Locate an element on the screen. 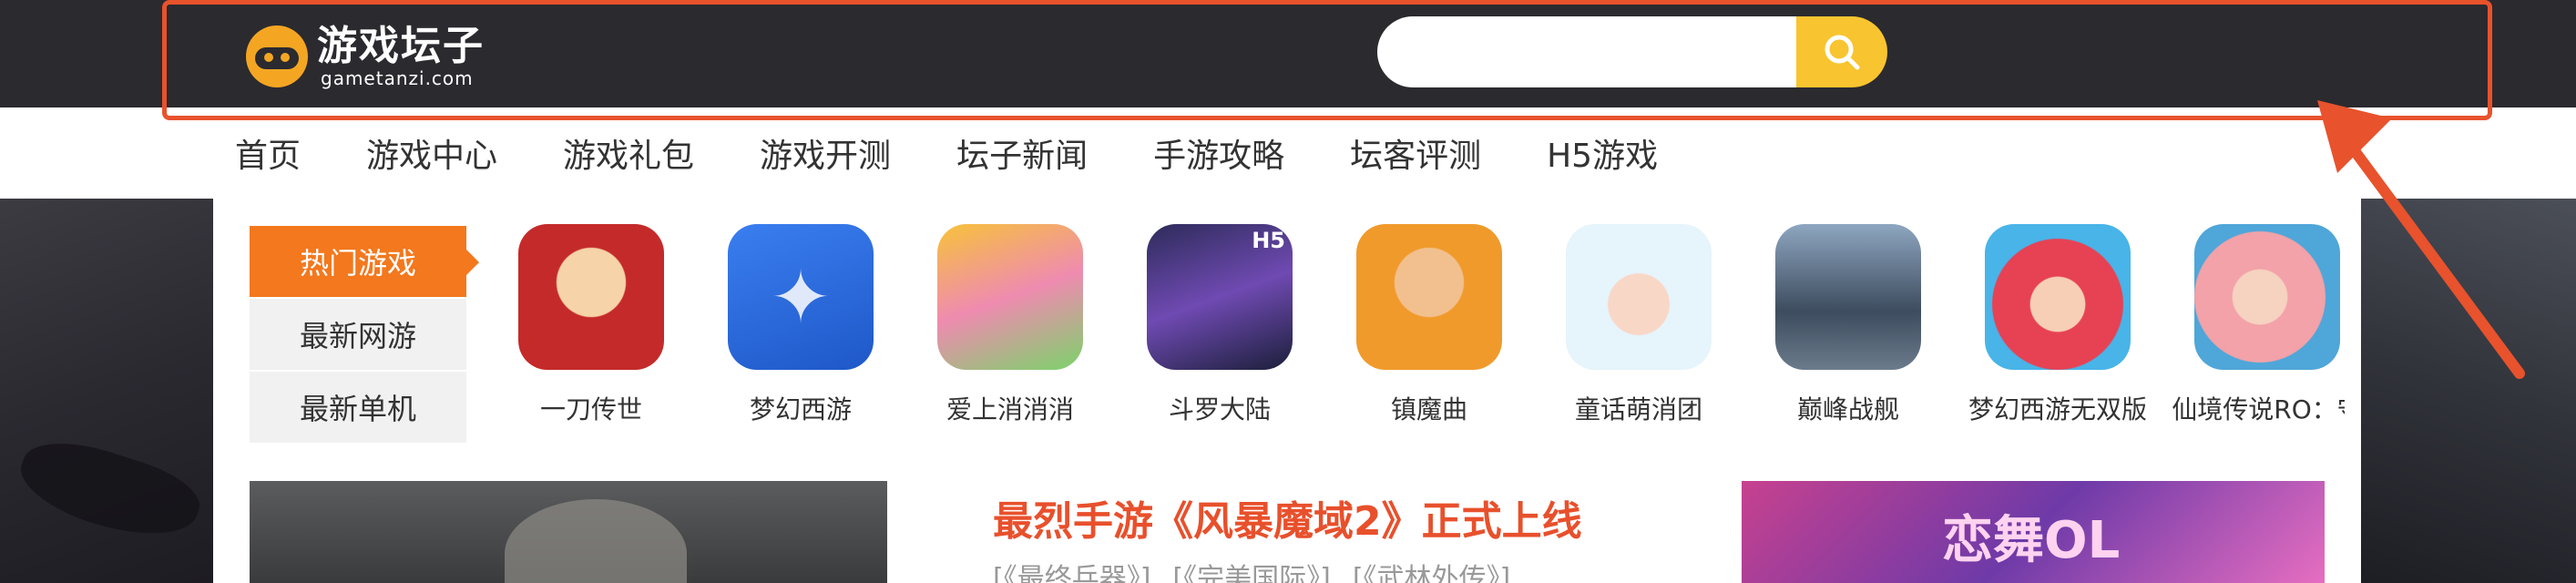 Image resolution: width=2576 pixels, height=583 pixels. search-box is located at coordinates (1632, 51).